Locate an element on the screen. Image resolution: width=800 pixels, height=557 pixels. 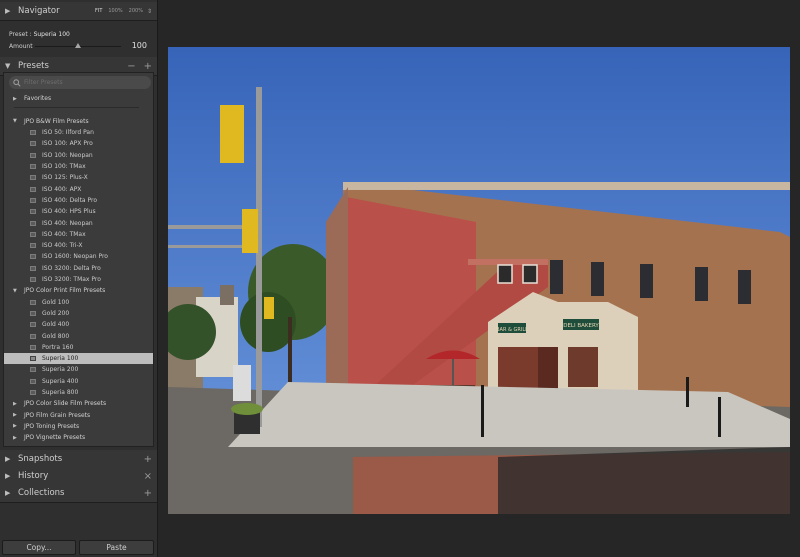
navigator-title: Navigator is located at coordinates (39, 11).